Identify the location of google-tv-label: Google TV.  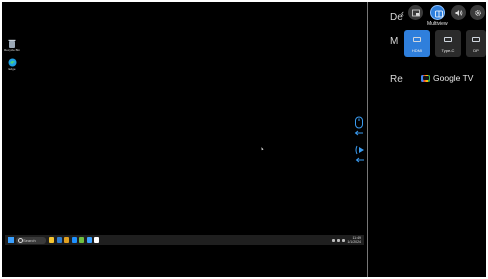
(453, 78).